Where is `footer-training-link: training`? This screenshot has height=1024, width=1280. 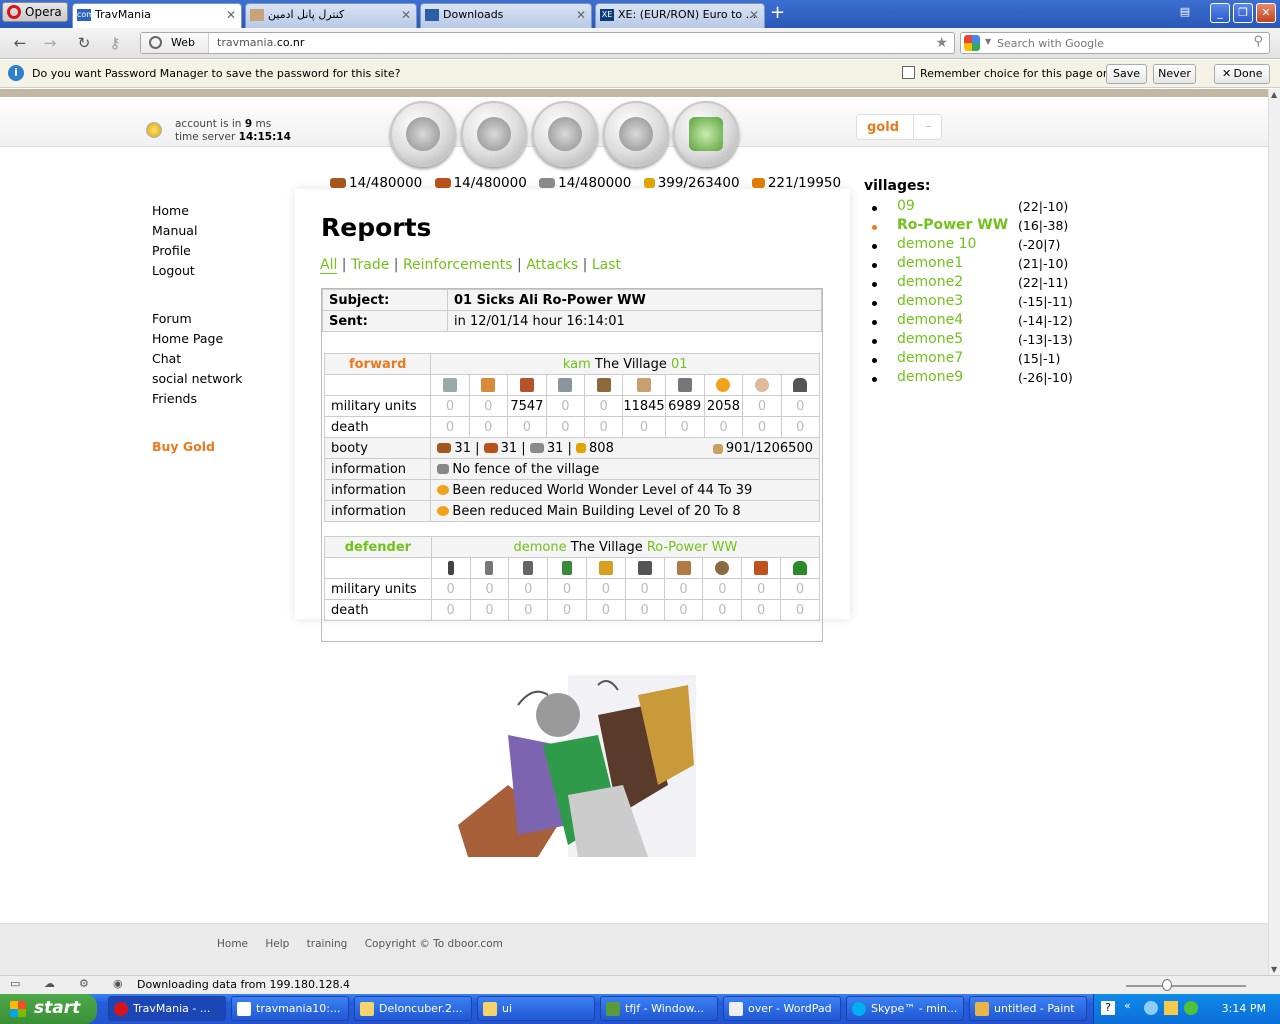 footer-training-link: training is located at coordinates (327, 944).